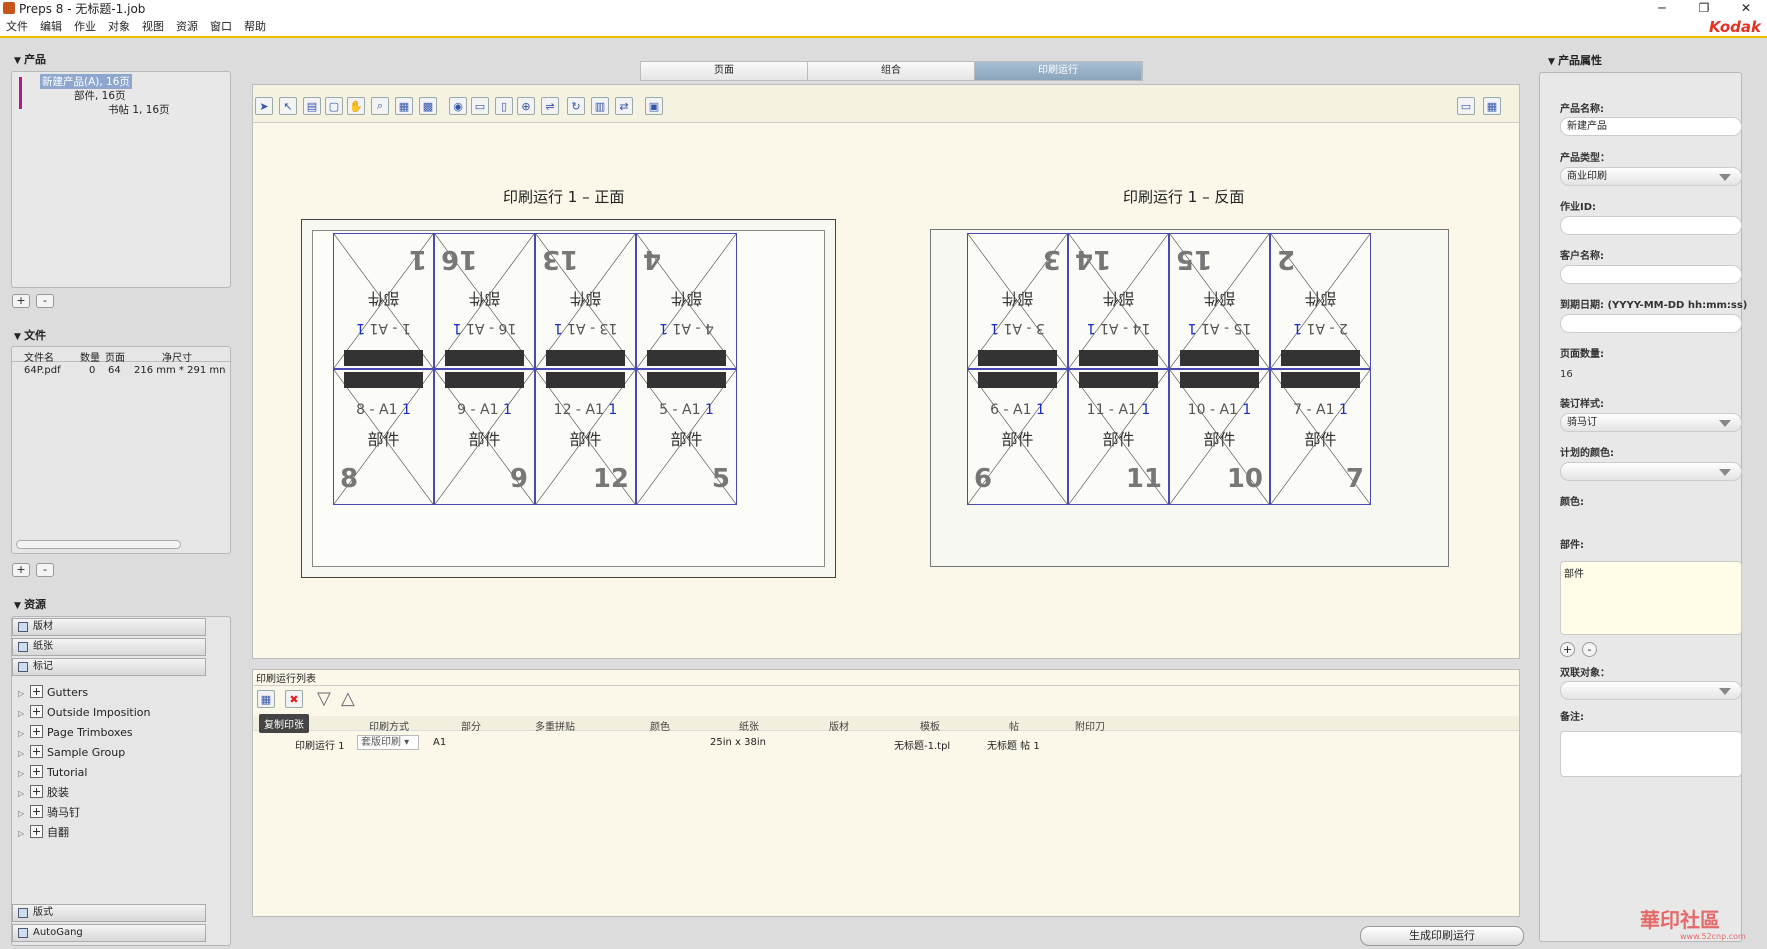  I want to click on resource-item-page-trimboxes: ▷ Page Trimboxes, so click(75, 733).